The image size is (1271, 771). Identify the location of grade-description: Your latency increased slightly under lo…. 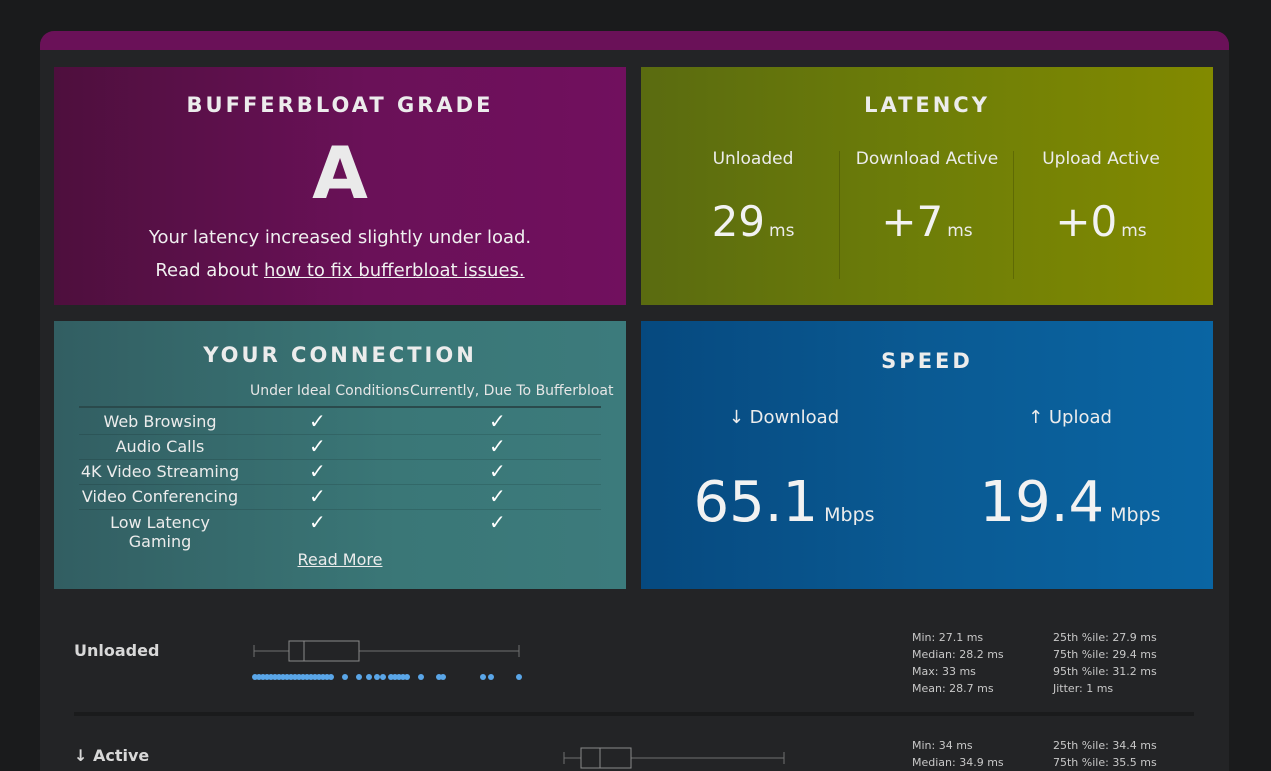
(340, 237).